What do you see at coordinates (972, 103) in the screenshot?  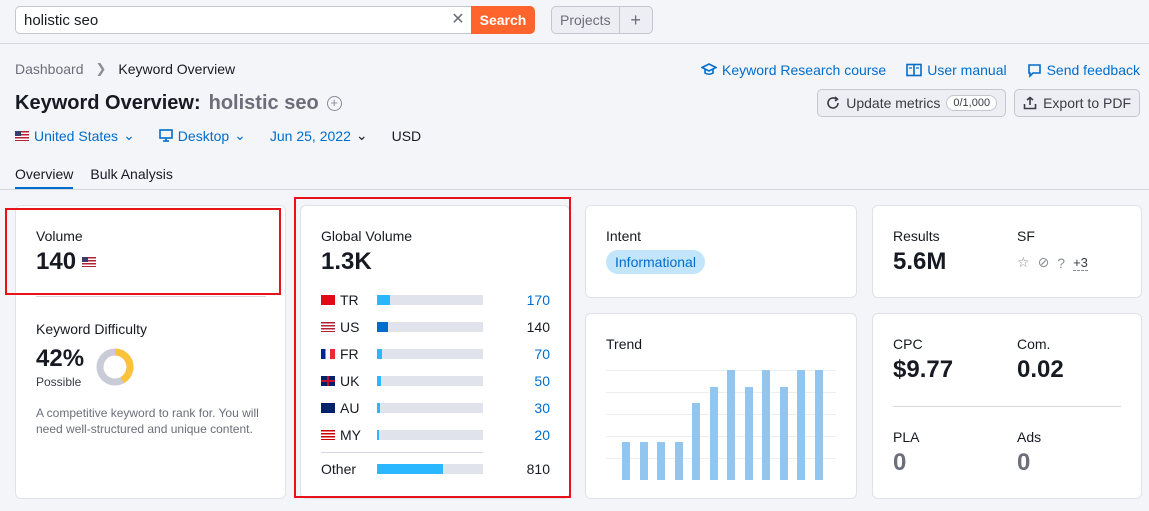 I see `update-metrics-counter: 0/1,000` at bounding box center [972, 103].